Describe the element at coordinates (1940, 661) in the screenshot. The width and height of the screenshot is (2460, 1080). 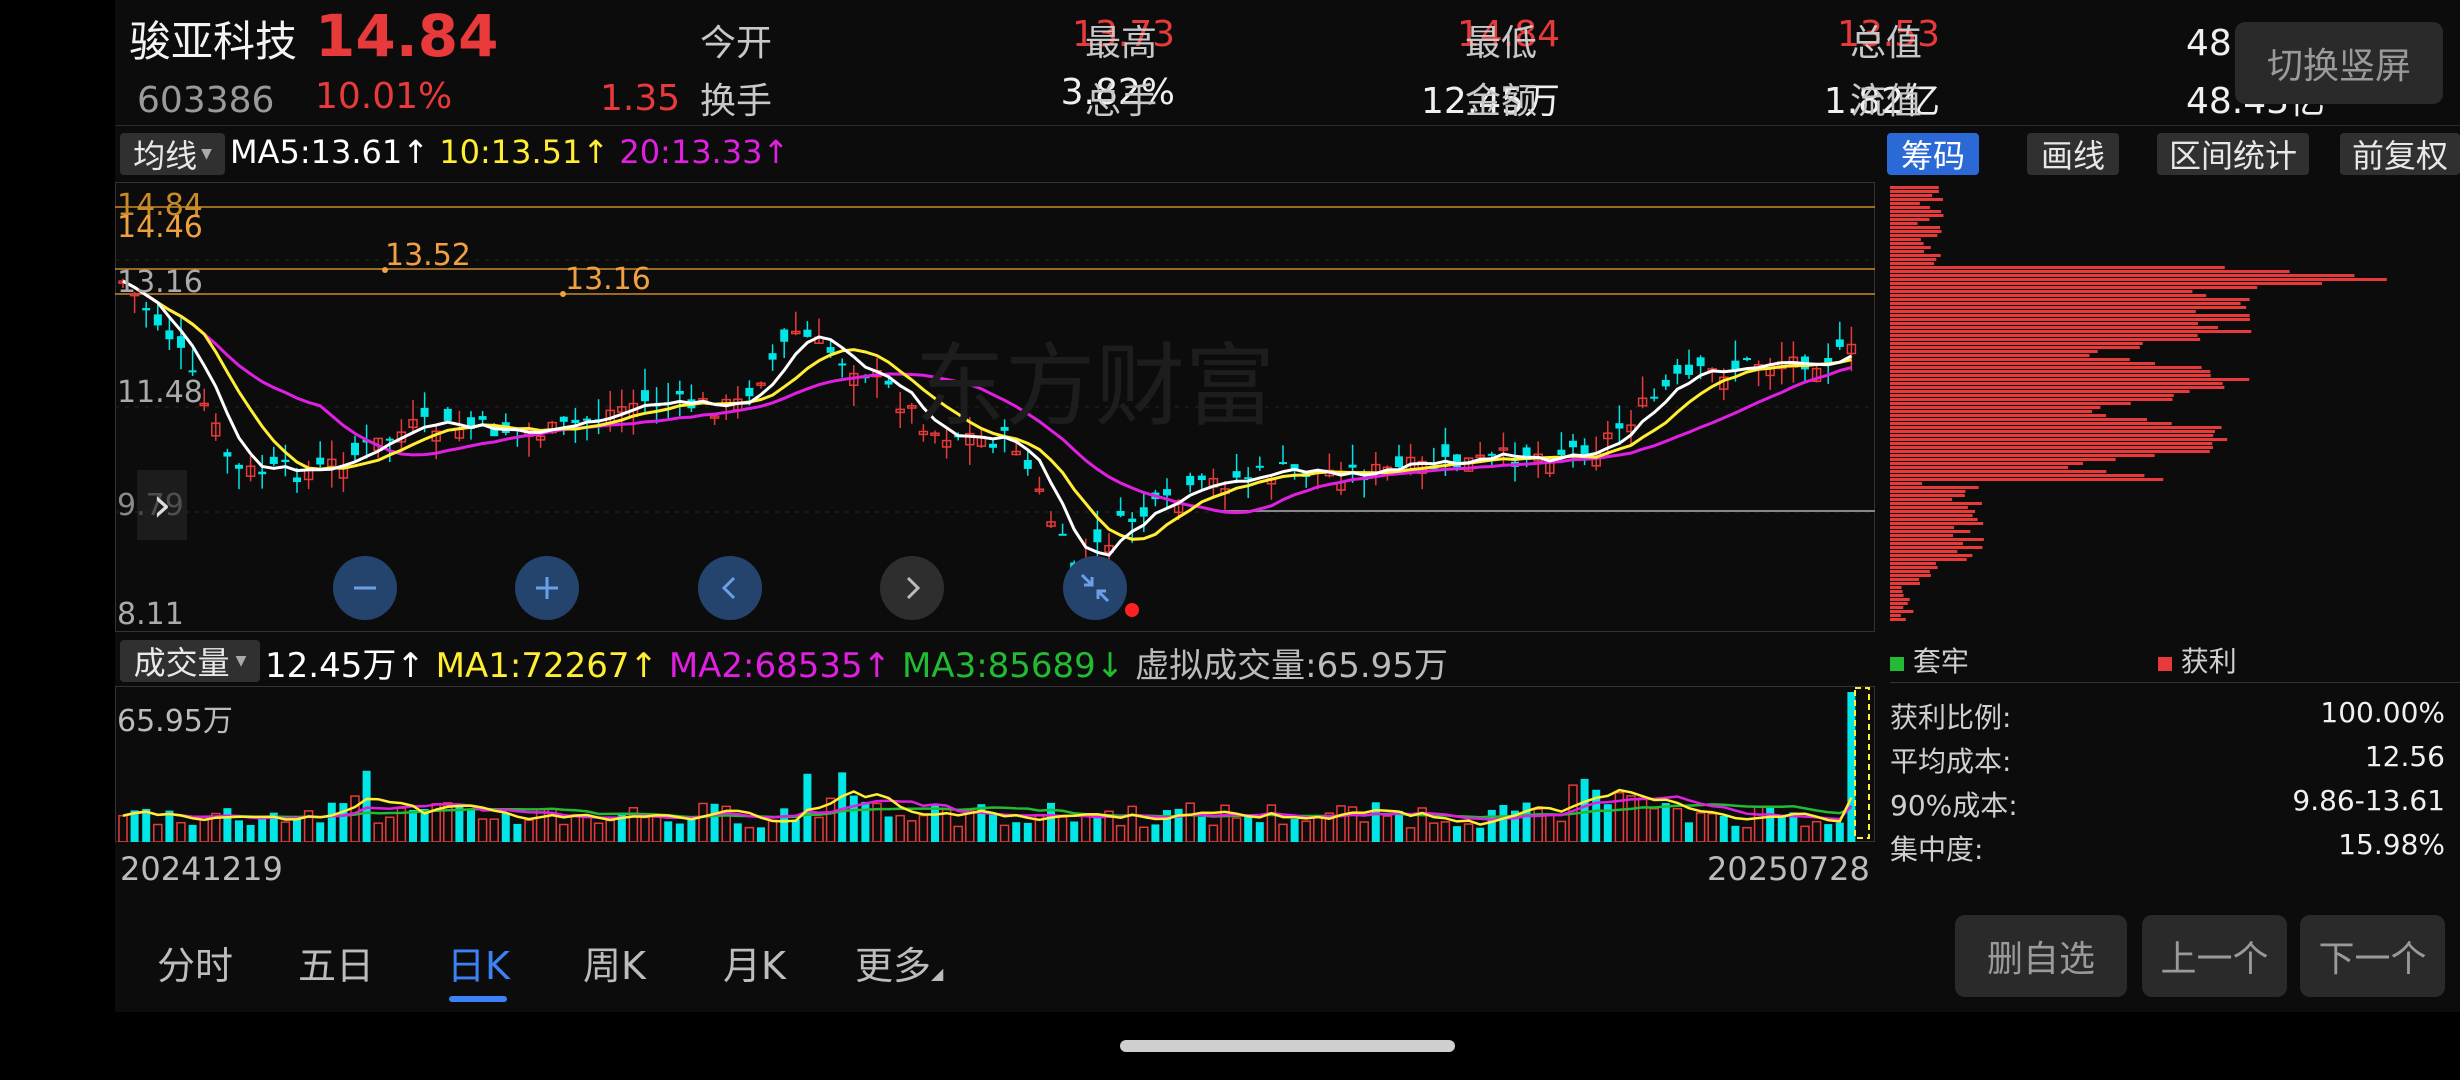
I see `legend-trapped: 套牢` at that location.